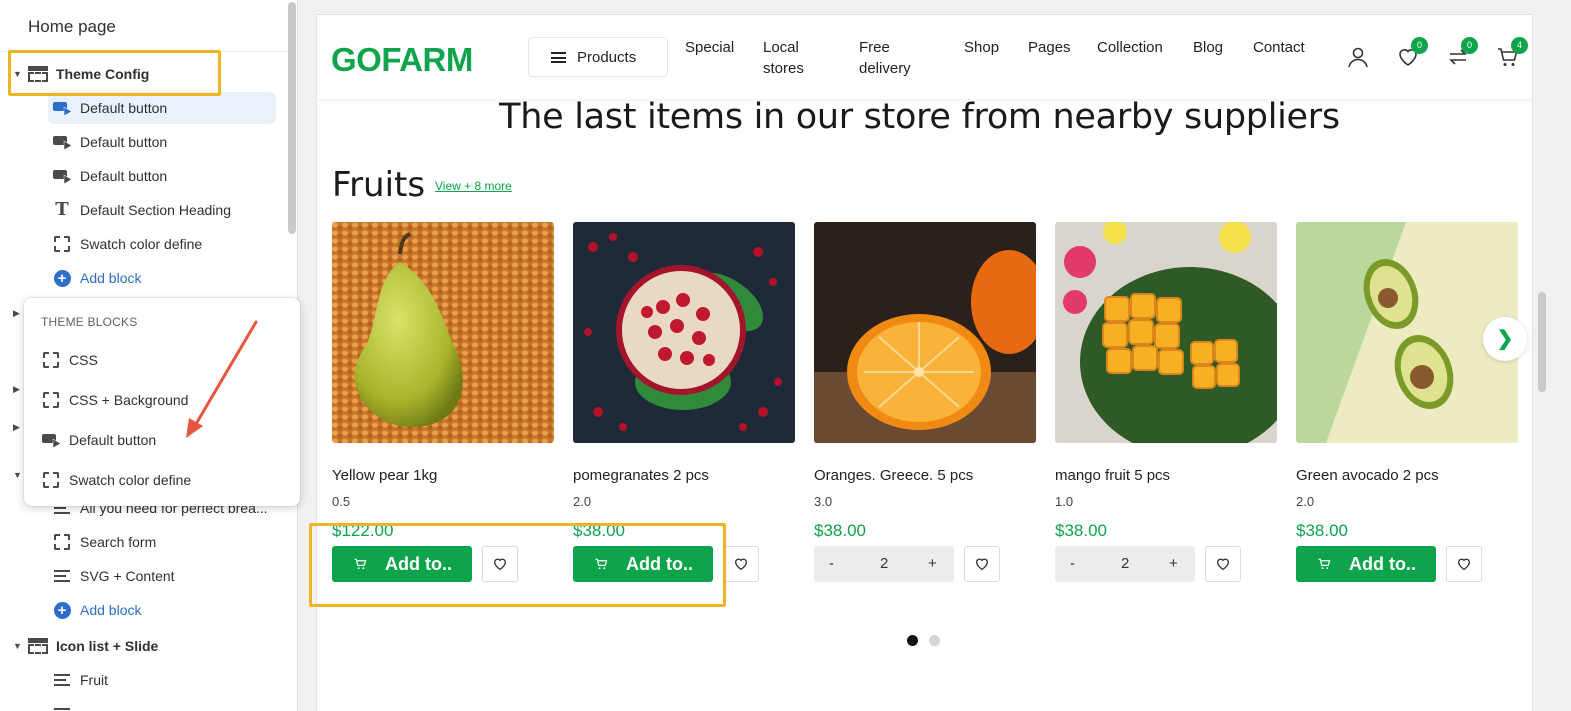 The width and height of the screenshot is (1571, 711). I want to click on popover-item-swatch-color-define: Swatch color define, so click(162, 480).